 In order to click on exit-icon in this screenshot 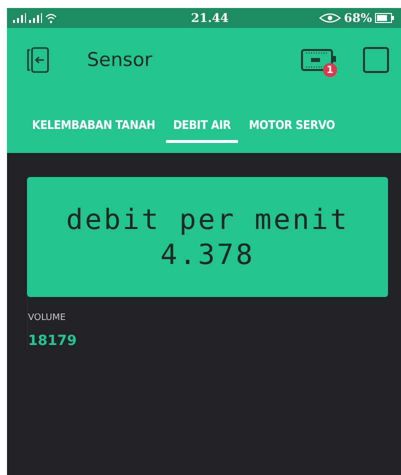, I will do `click(38, 60)`.